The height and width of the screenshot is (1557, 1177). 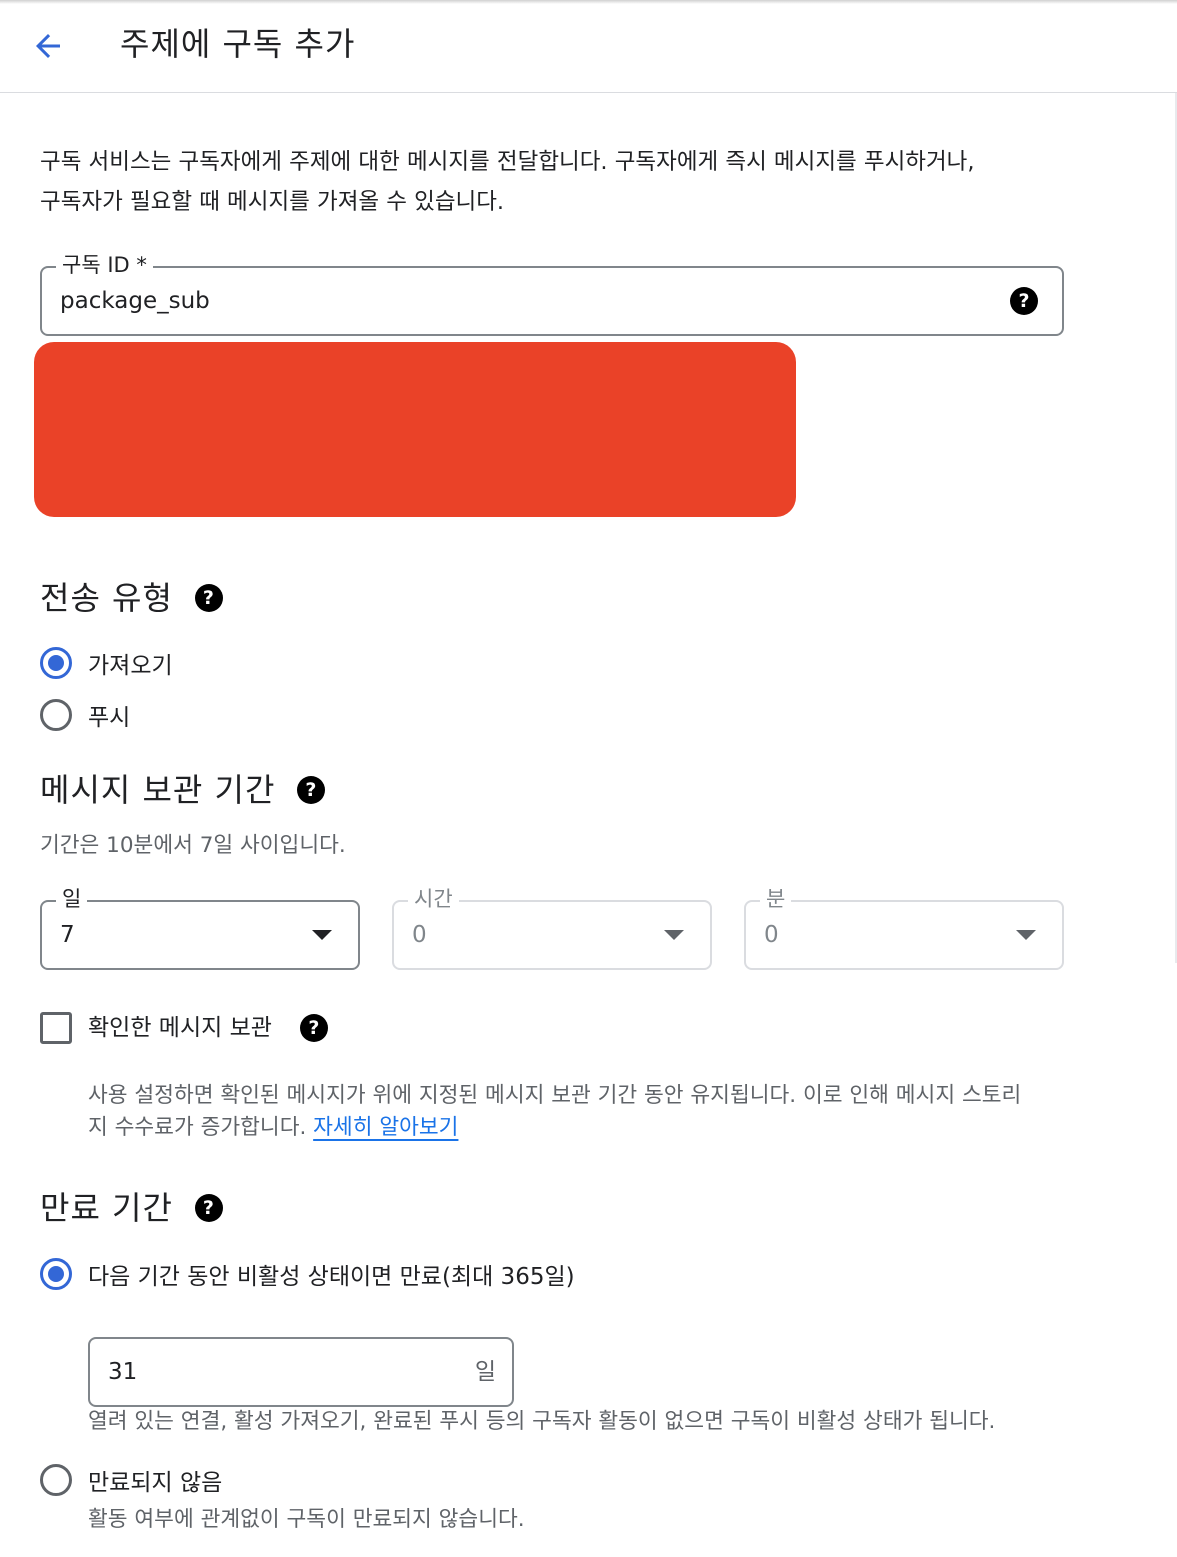 I want to click on expiration-days-unit: 일, so click(x=485, y=1372).